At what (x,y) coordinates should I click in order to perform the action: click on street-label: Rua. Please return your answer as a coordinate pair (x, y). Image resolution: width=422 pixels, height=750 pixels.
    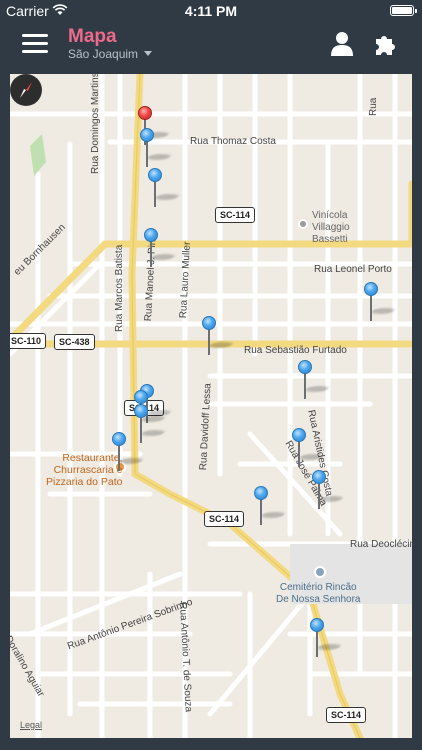
    Looking at the image, I should click on (373, 106).